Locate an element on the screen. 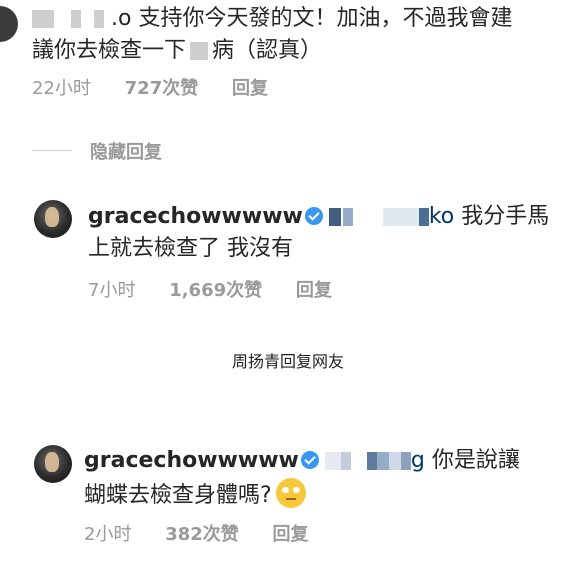 This screenshot has height=566, width=564. comment-text: 上就去檢查了 我沒有 is located at coordinates (190, 248).